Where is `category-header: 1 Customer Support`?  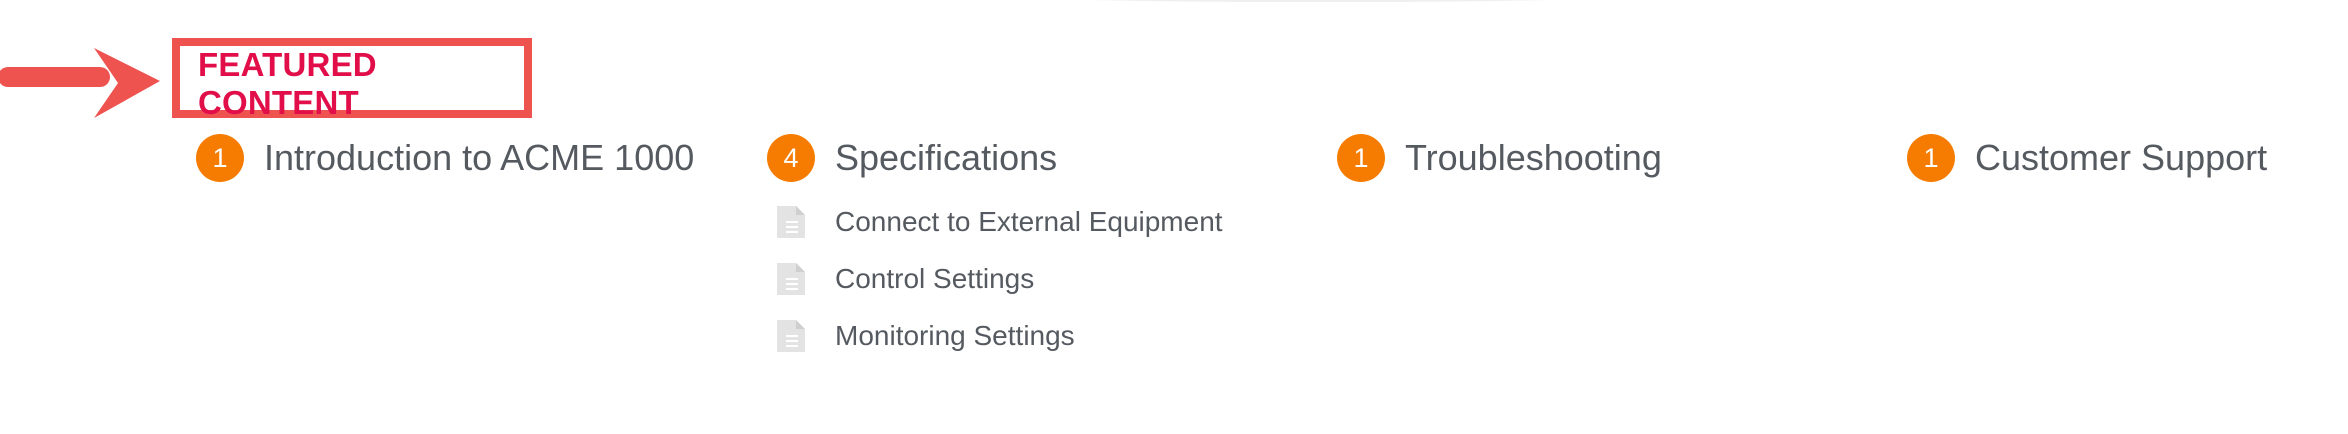 category-header: 1 Customer Support is located at coordinates (2087, 158).